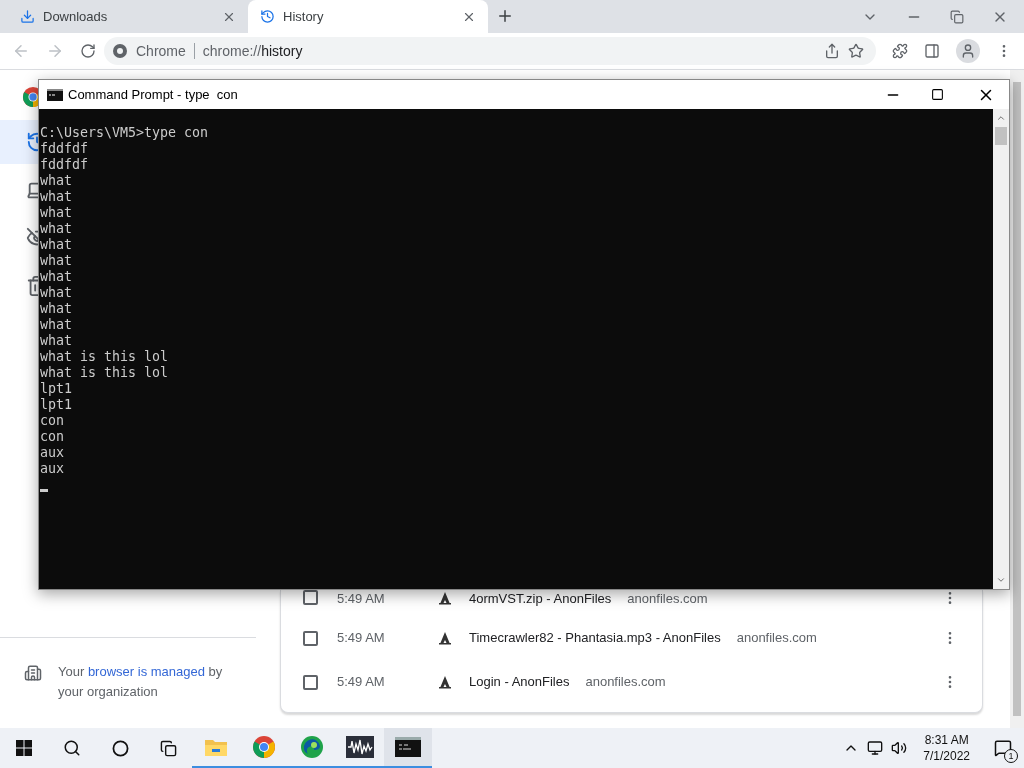 This screenshot has height=768, width=1024. What do you see at coordinates (72, 748) in the screenshot?
I see `search-icon` at bounding box center [72, 748].